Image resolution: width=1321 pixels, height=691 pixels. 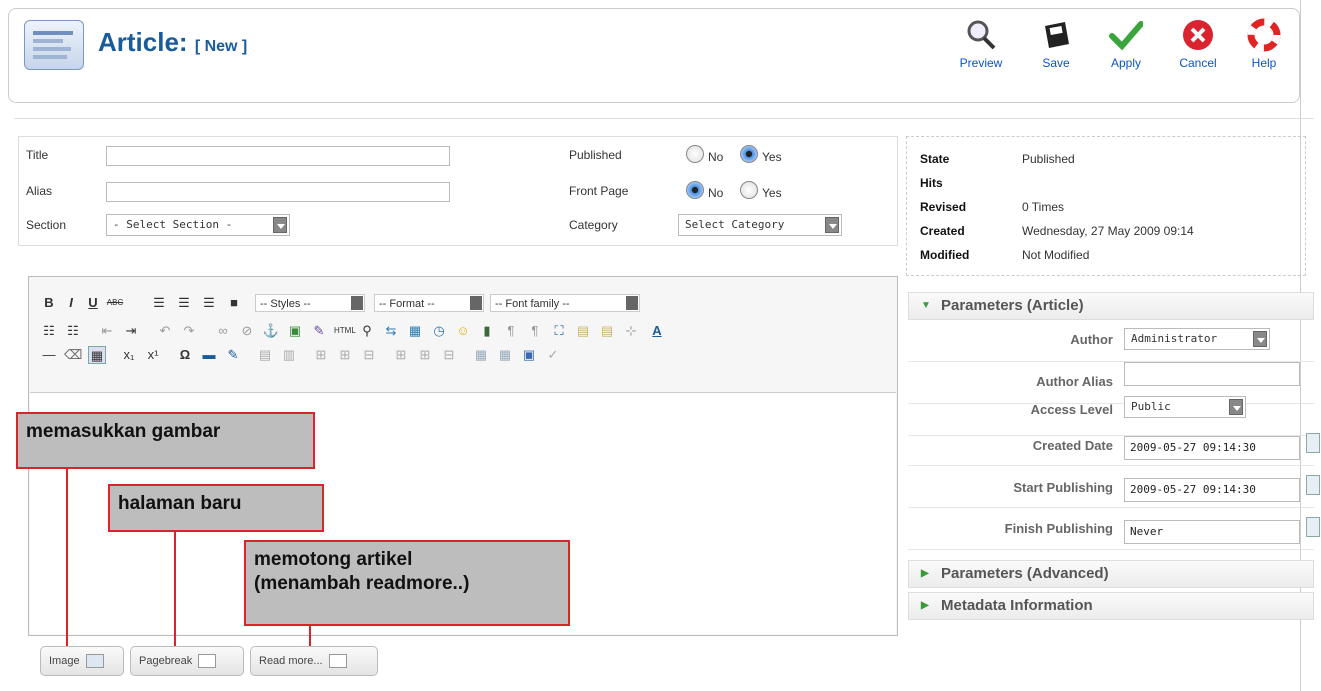 I want to click on unlink-icon: ⊘, so click(x=247, y=331).